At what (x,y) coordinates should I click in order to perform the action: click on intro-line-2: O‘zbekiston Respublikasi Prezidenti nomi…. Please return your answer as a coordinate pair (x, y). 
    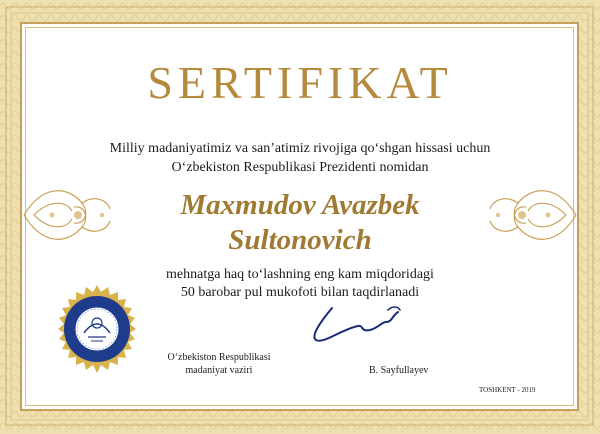
    Looking at the image, I should click on (300, 167).